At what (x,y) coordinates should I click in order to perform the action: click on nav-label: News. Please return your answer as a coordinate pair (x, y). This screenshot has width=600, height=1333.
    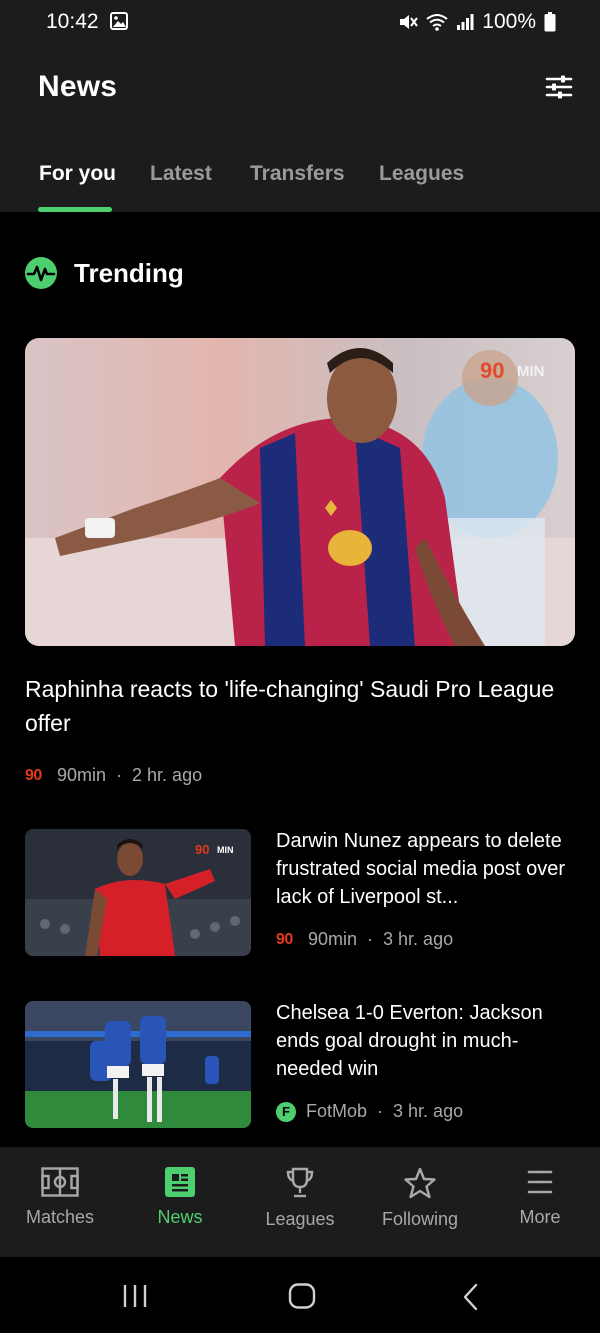
    Looking at the image, I should click on (180, 1217).